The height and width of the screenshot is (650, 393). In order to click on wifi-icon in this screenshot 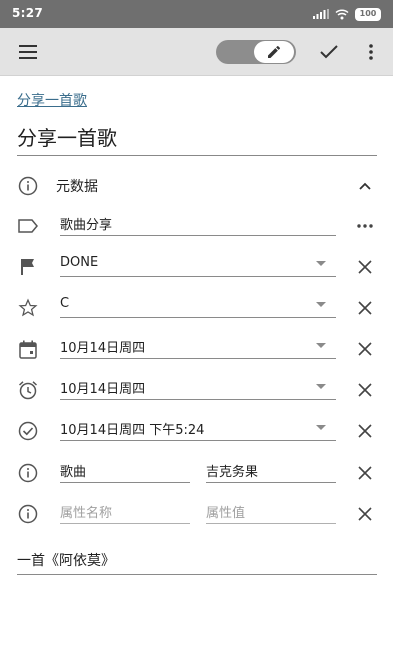, I will do `click(342, 13)`.